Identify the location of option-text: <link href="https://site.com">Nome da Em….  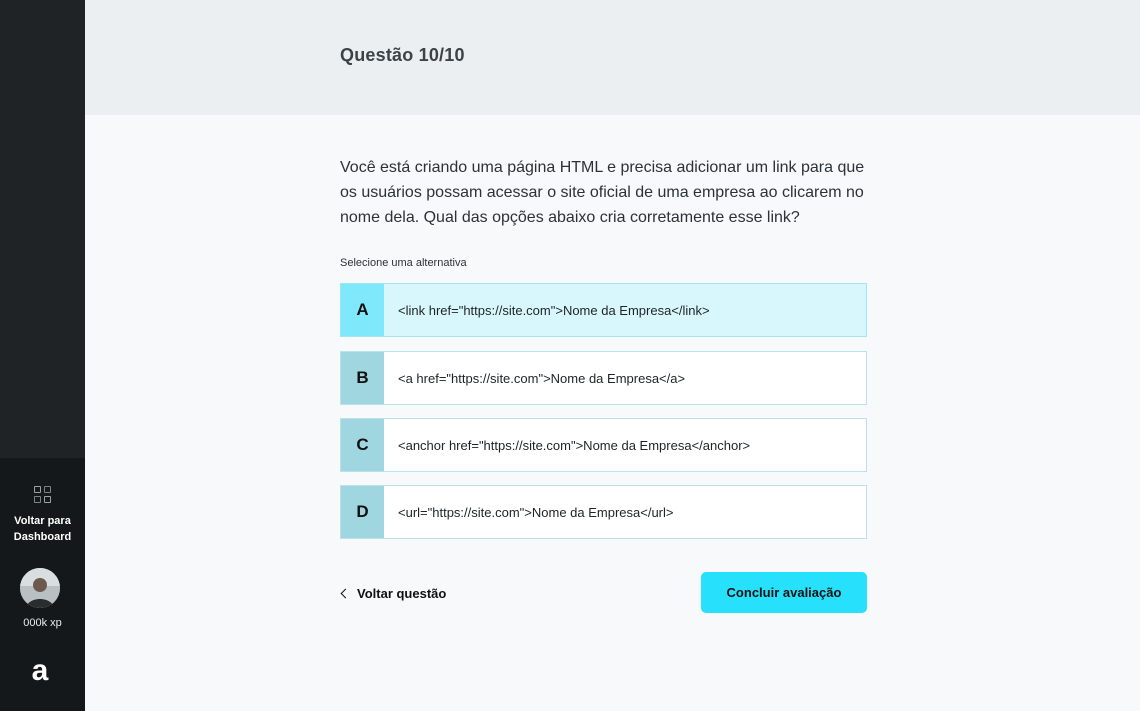
(554, 310).